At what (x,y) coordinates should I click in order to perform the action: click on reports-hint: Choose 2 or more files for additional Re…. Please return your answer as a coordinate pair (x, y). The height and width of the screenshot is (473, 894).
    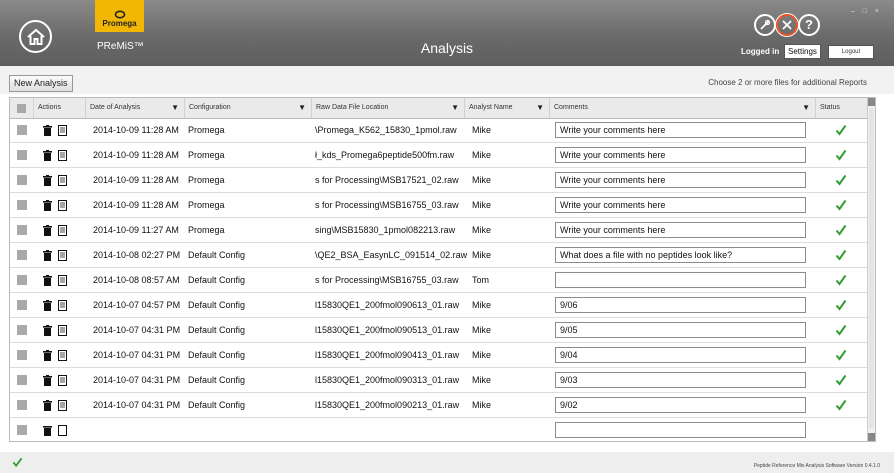
    Looking at the image, I should click on (787, 82).